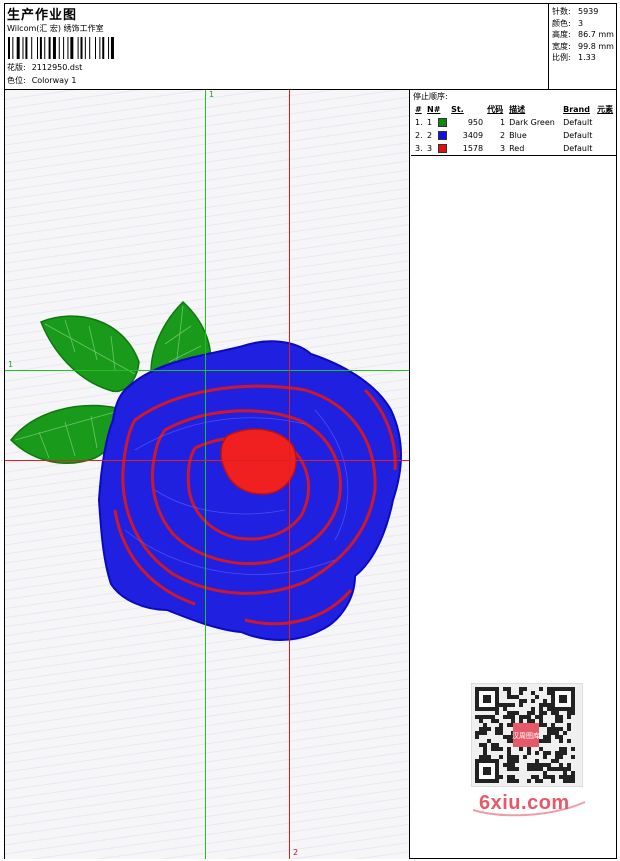  Describe the element at coordinates (532, 122) in the screenshot. I see `cell-description: Dark Green` at that location.